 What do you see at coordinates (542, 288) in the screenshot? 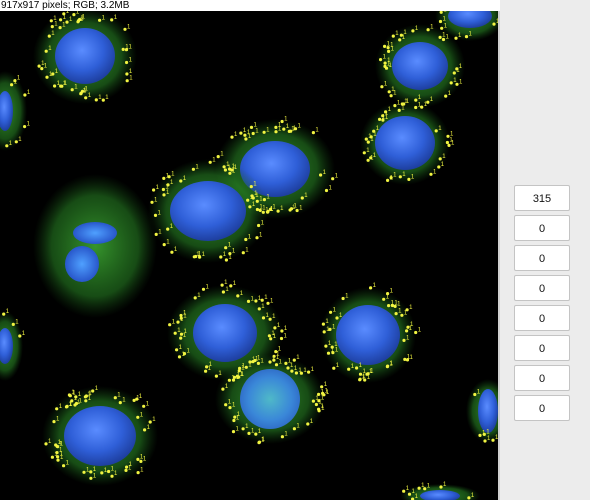
I see `counter-field-4: 0` at bounding box center [542, 288].